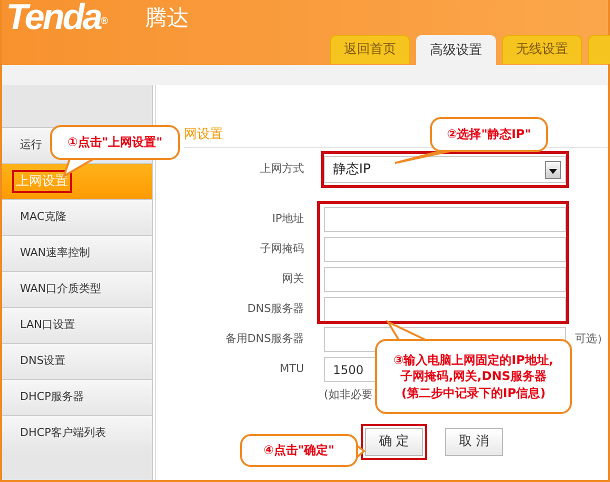  What do you see at coordinates (167, 19) in the screenshot?
I see `logo-chinese-text: 腾达` at bounding box center [167, 19].